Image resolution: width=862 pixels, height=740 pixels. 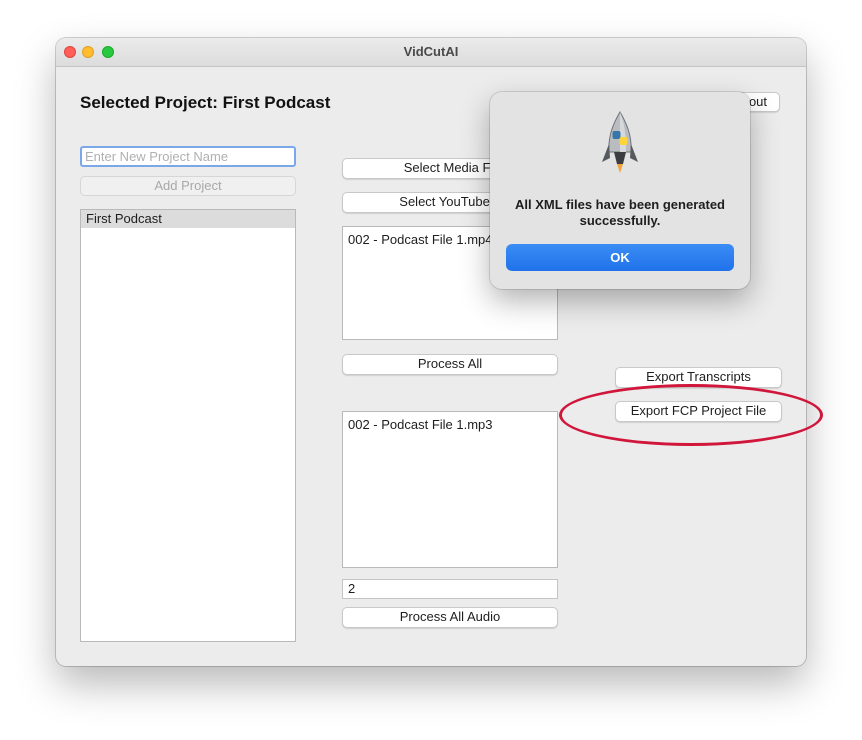 I want to click on audio-file-list: 002 - Podcast File 1.mp3, so click(x=450, y=489).